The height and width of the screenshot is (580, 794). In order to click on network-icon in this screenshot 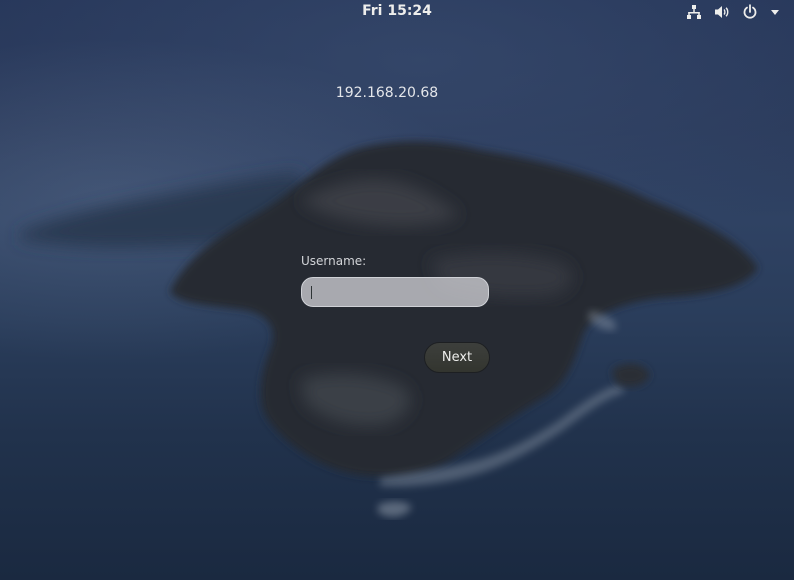, I will do `click(694, 12)`.